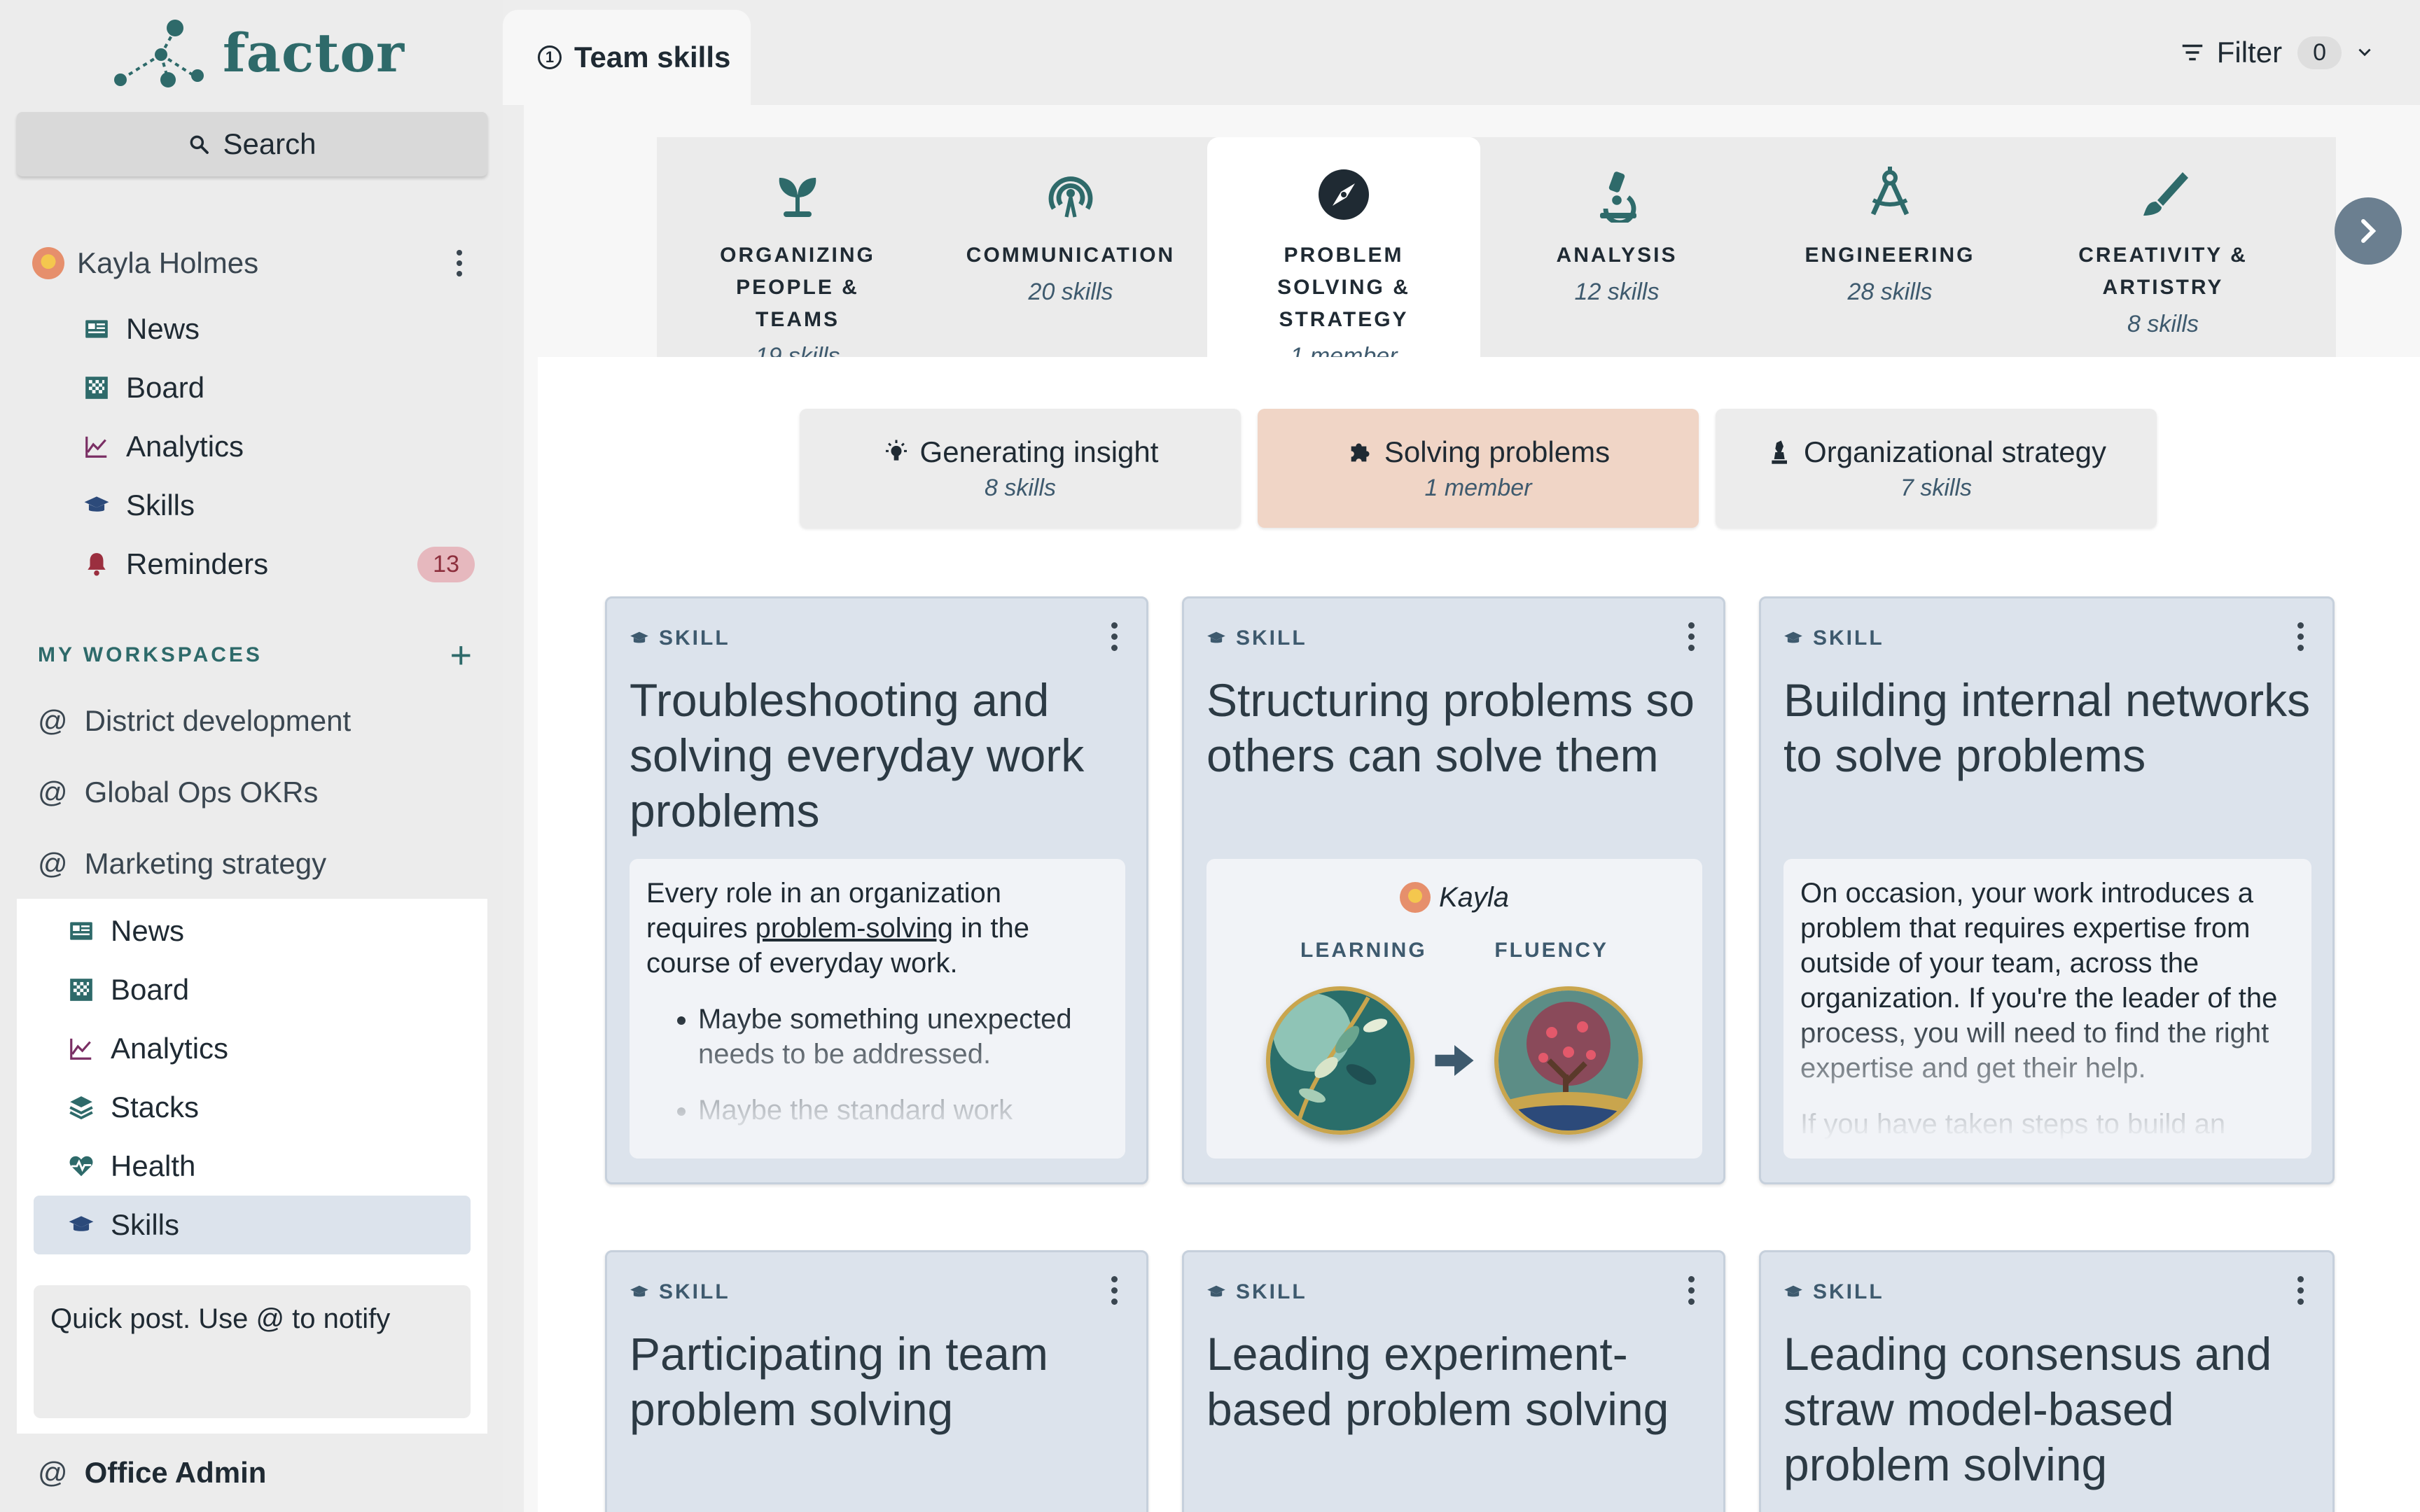 This screenshot has height=1512, width=2420. Describe the element at coordinates (97, 564) in the screenshot. I see `bell-icon` at that location.